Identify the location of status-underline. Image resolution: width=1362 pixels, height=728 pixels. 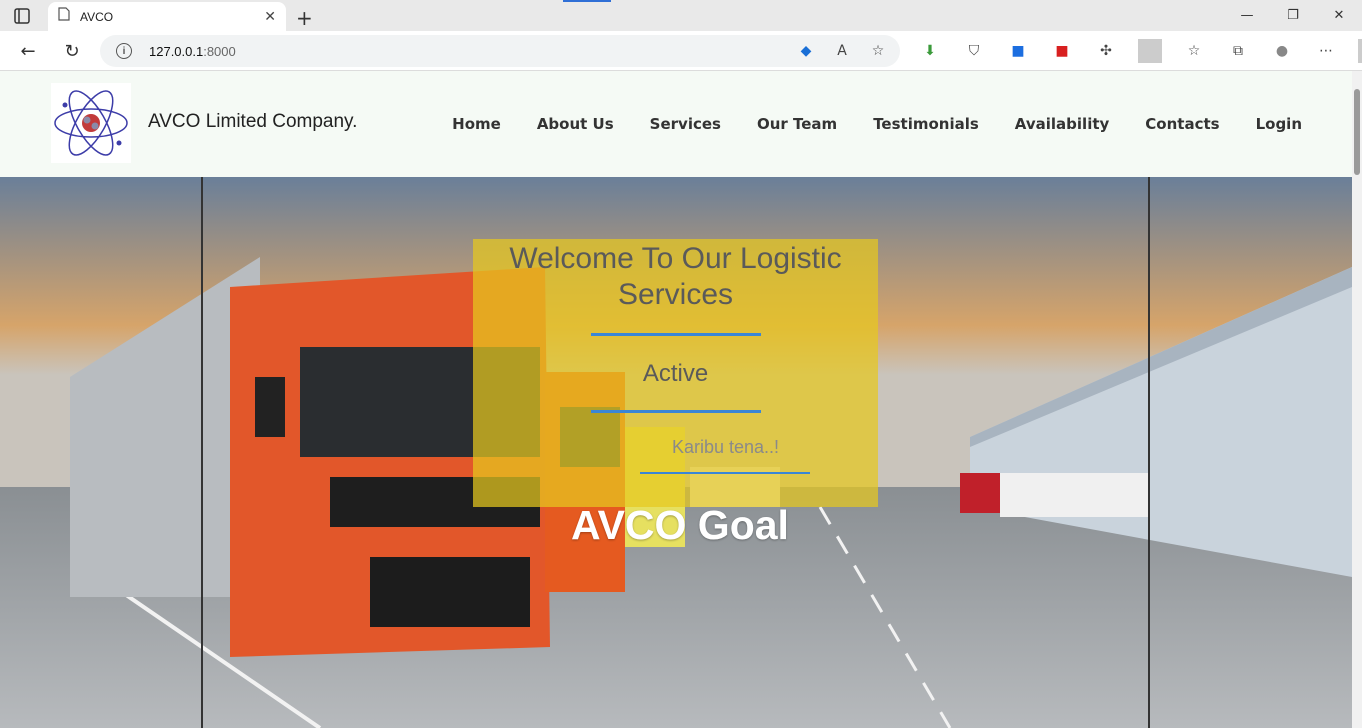
(675, 411).